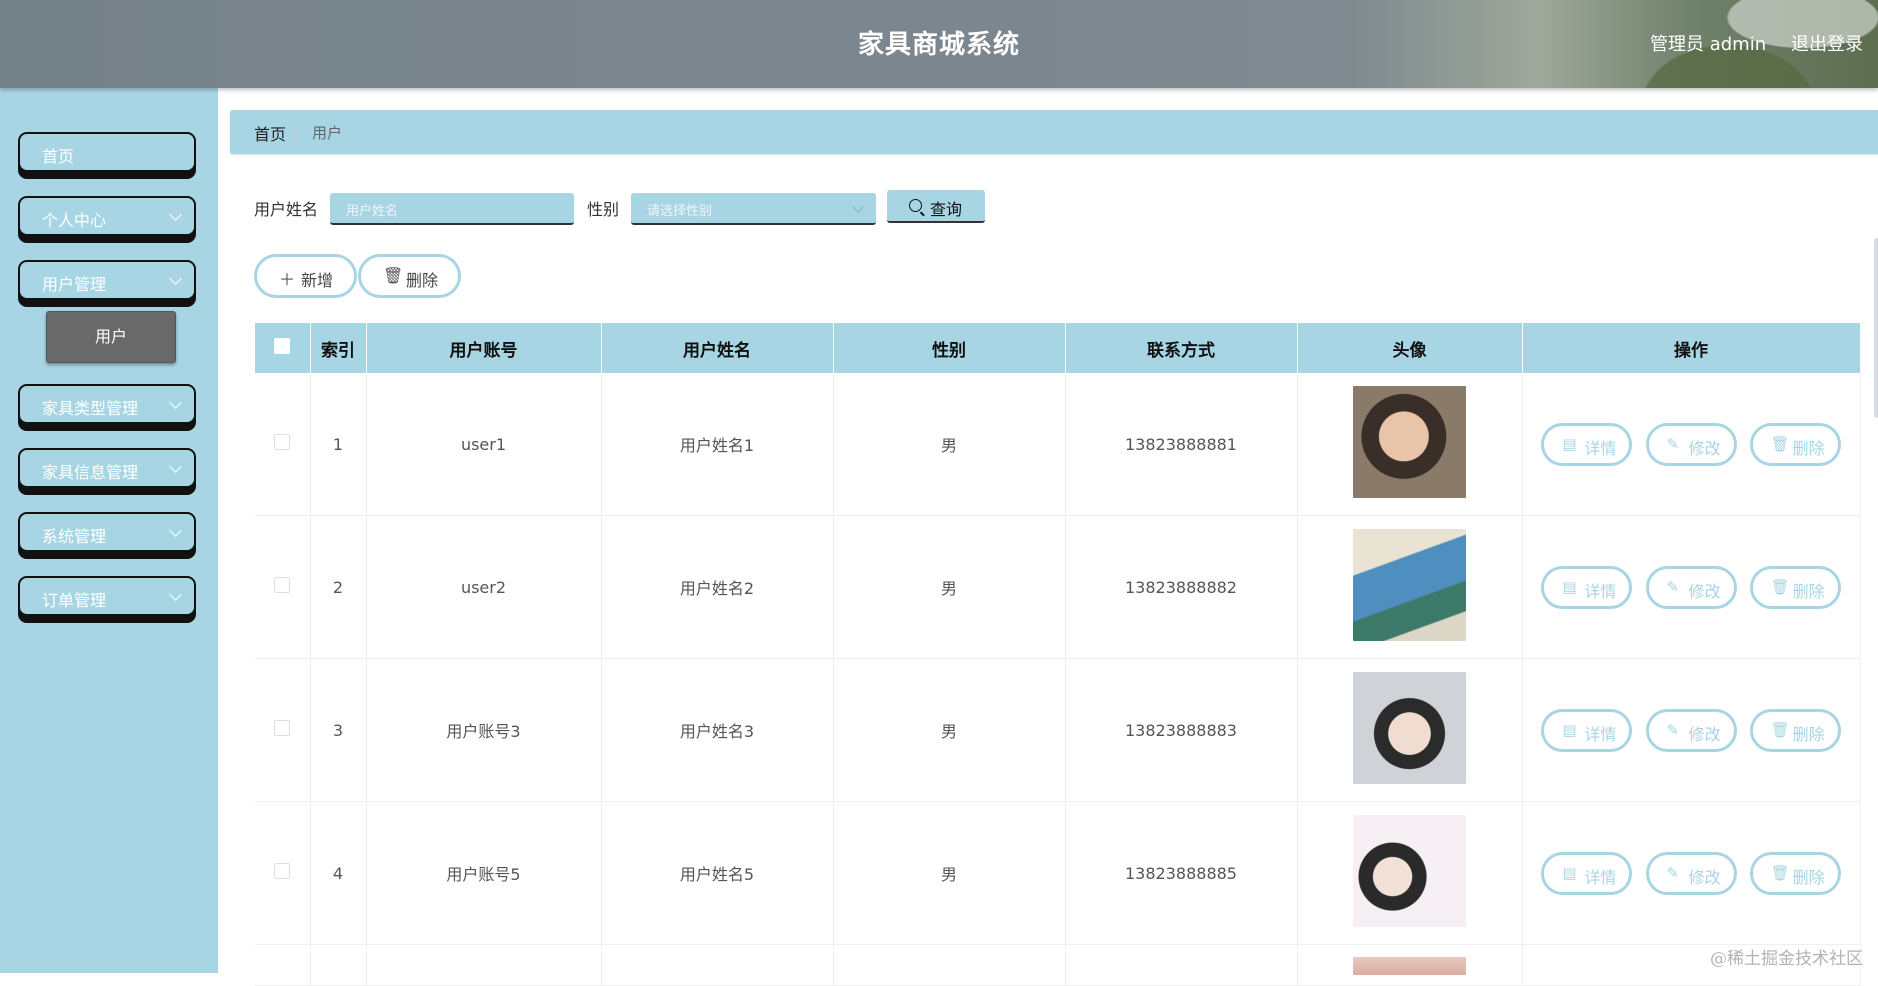 This screenshot has height=986, width=1878. Describe the element at coordinates (1708, 44) in the screenshot. I see `admin-label: 管理员 admin` at that location.